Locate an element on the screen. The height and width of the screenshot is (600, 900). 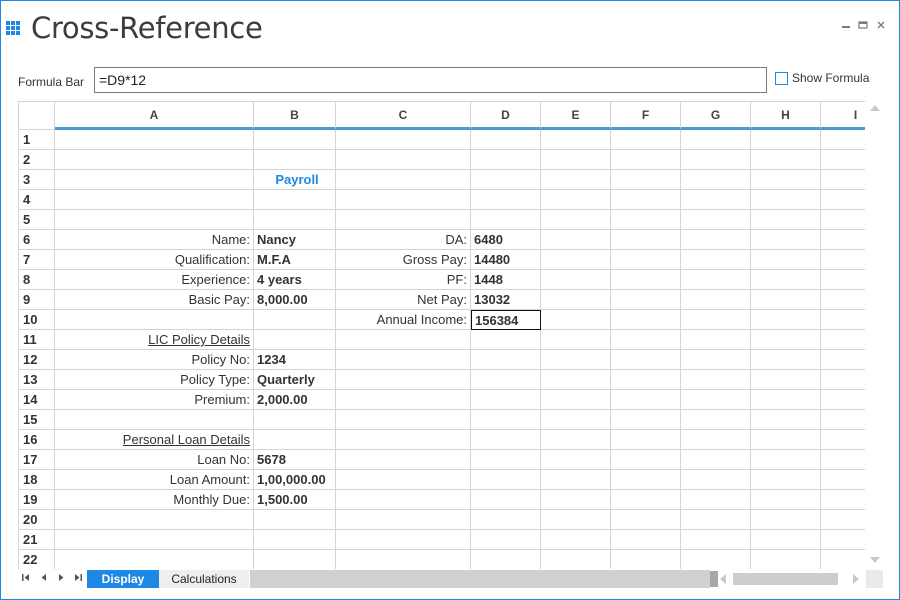
cell-a3 is located at coordinates (154, 180).